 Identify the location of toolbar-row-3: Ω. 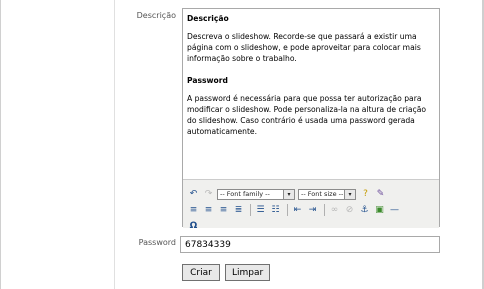
(194, 226).